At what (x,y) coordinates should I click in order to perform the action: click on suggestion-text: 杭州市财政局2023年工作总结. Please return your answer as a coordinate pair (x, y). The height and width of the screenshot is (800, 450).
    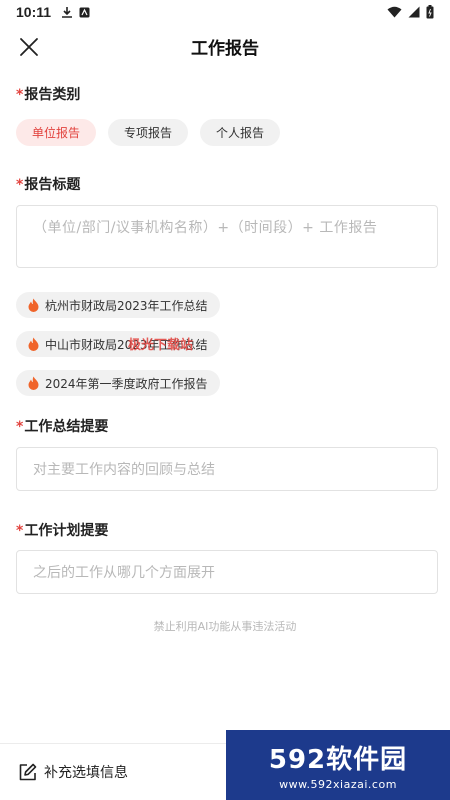
    Looking at the image, I should click on (126, 305).